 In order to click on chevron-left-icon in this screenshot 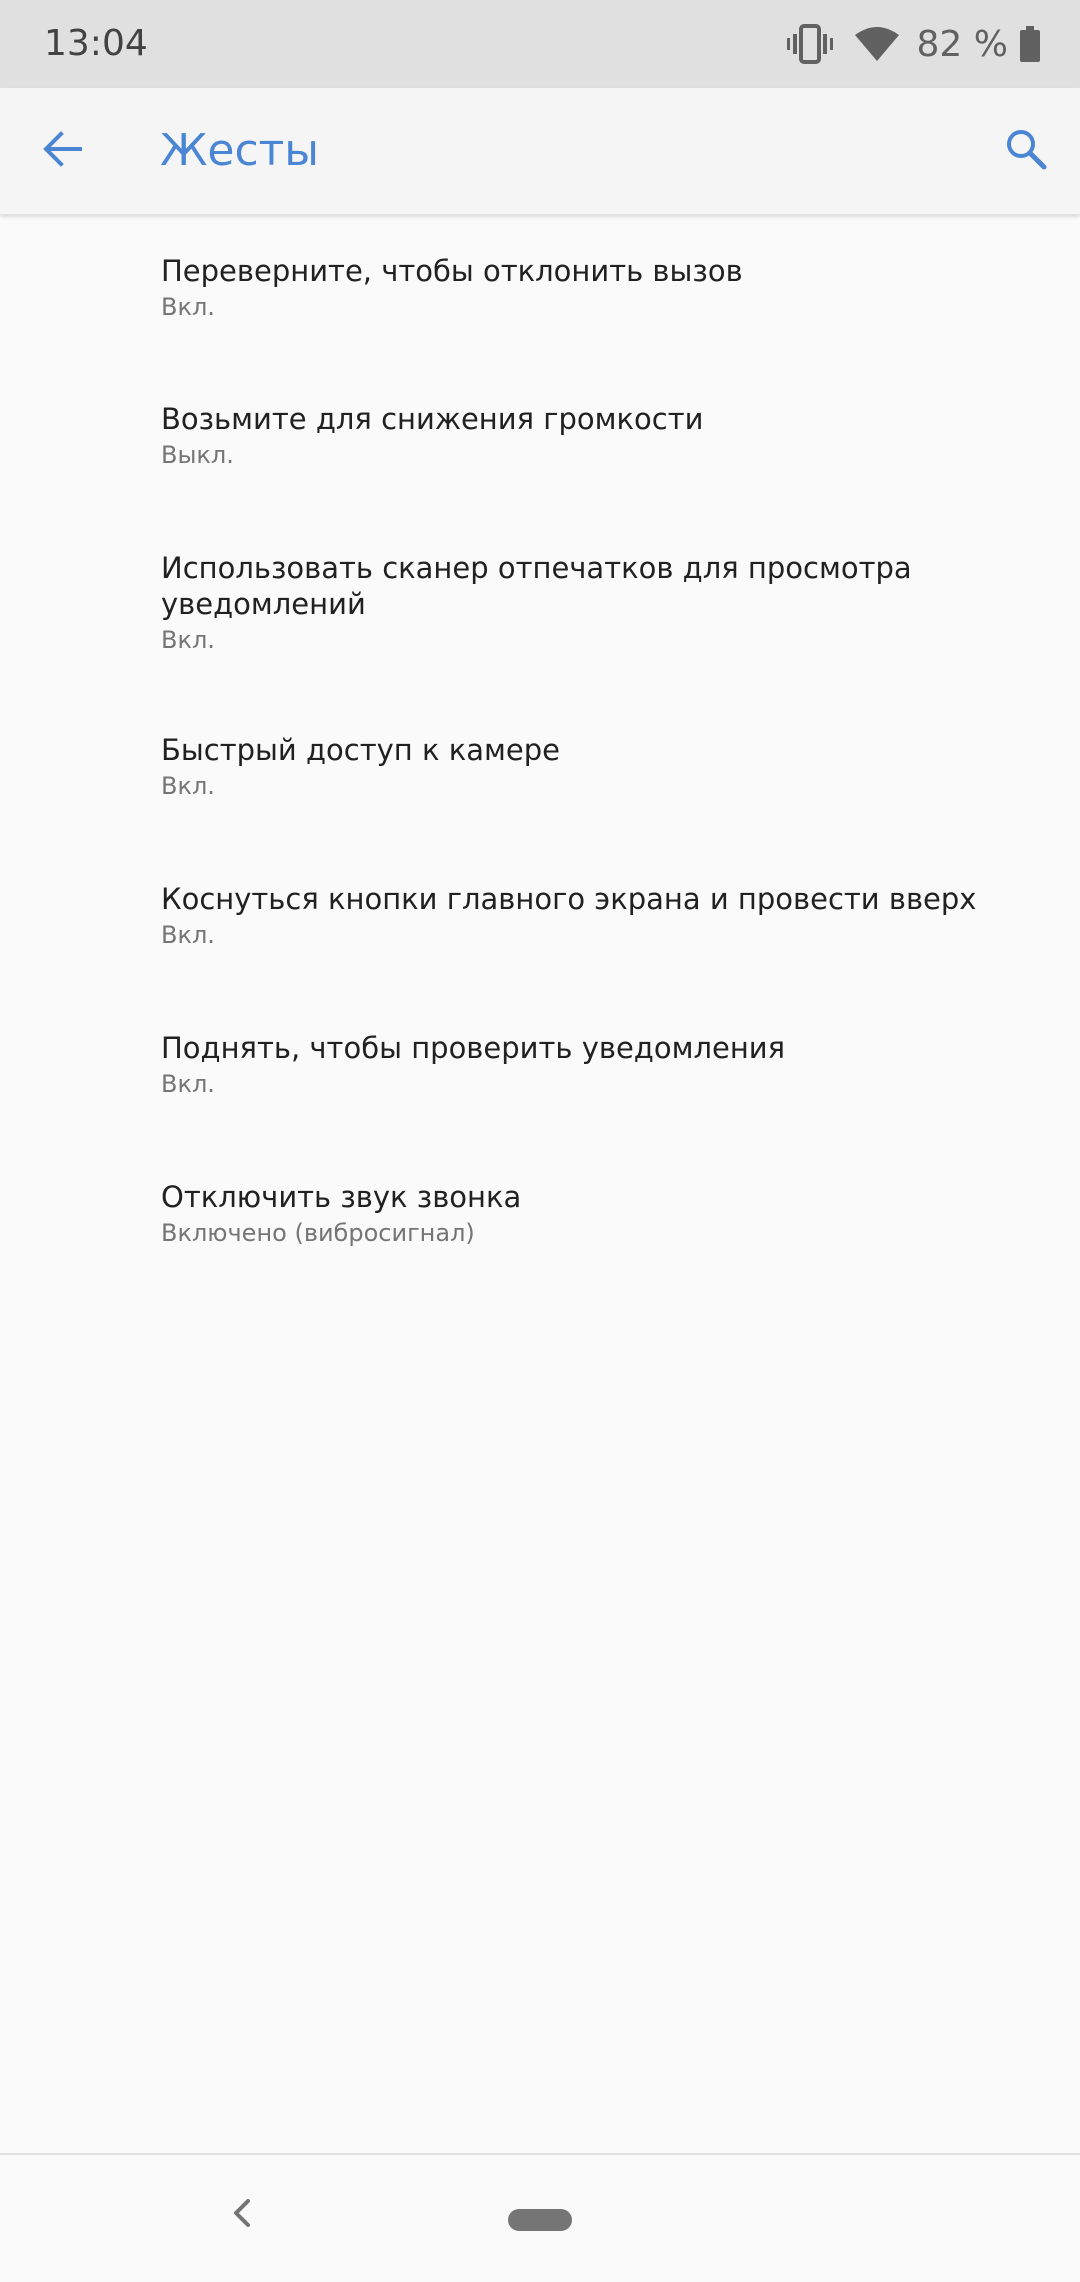, I will do `click(242, 2215)`.